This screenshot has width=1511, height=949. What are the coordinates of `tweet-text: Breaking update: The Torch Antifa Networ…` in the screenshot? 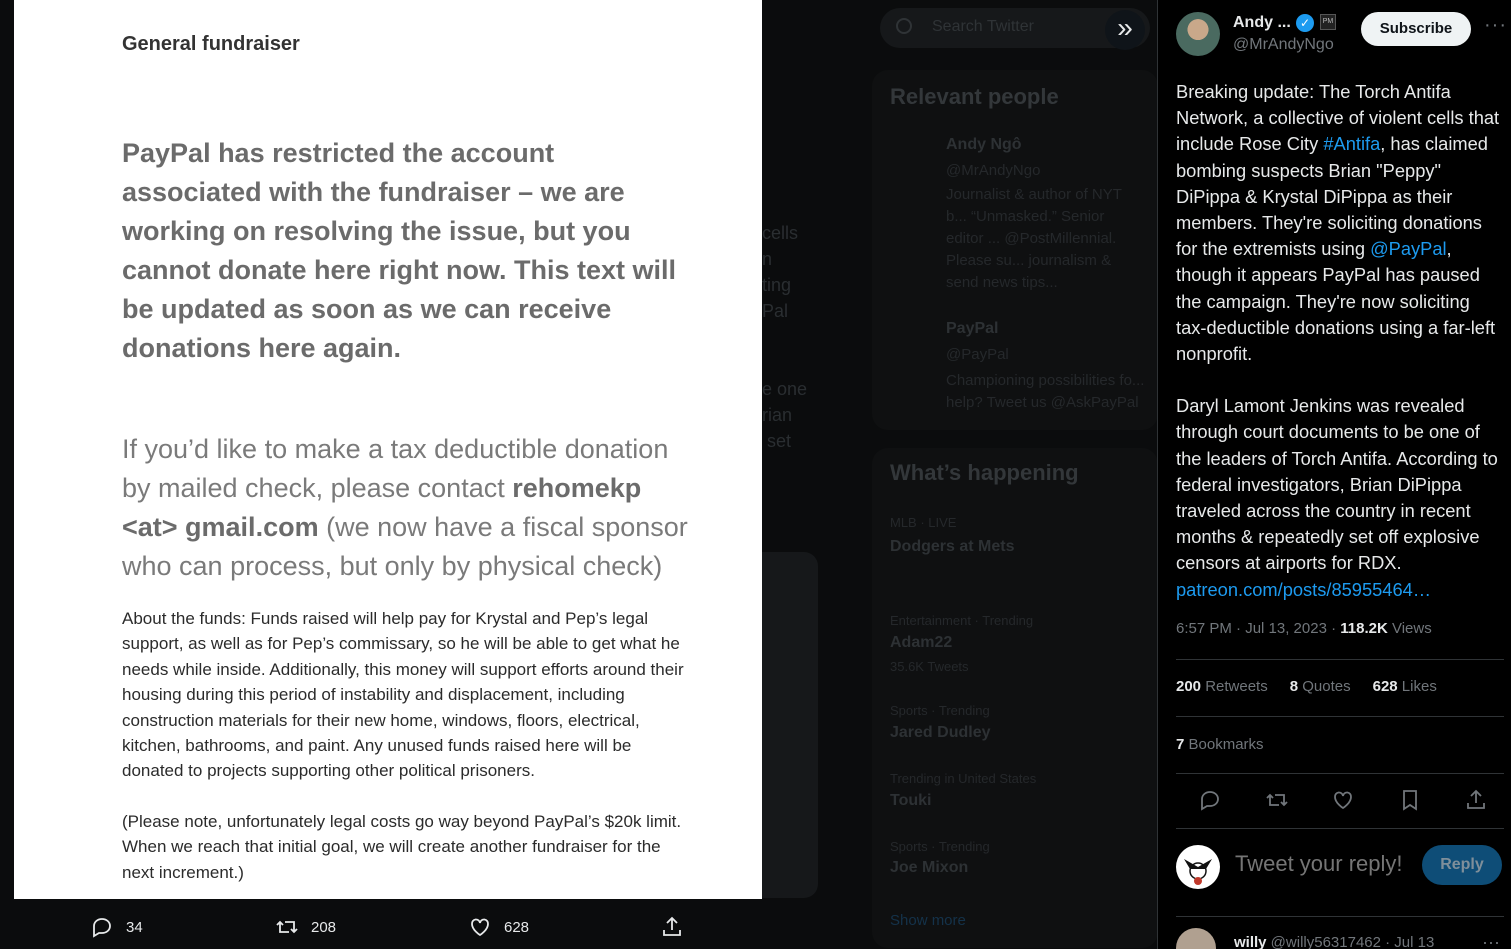 It's located at (1339, 354).